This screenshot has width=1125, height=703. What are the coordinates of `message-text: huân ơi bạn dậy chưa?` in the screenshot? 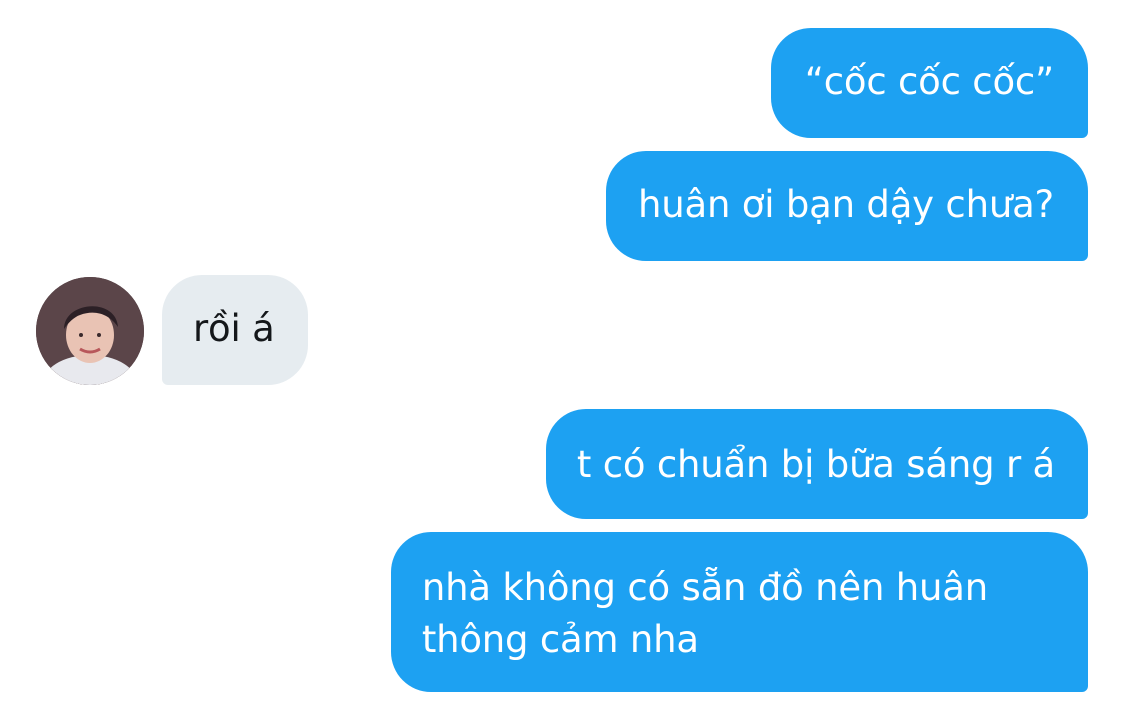 It's located at (845, 204).